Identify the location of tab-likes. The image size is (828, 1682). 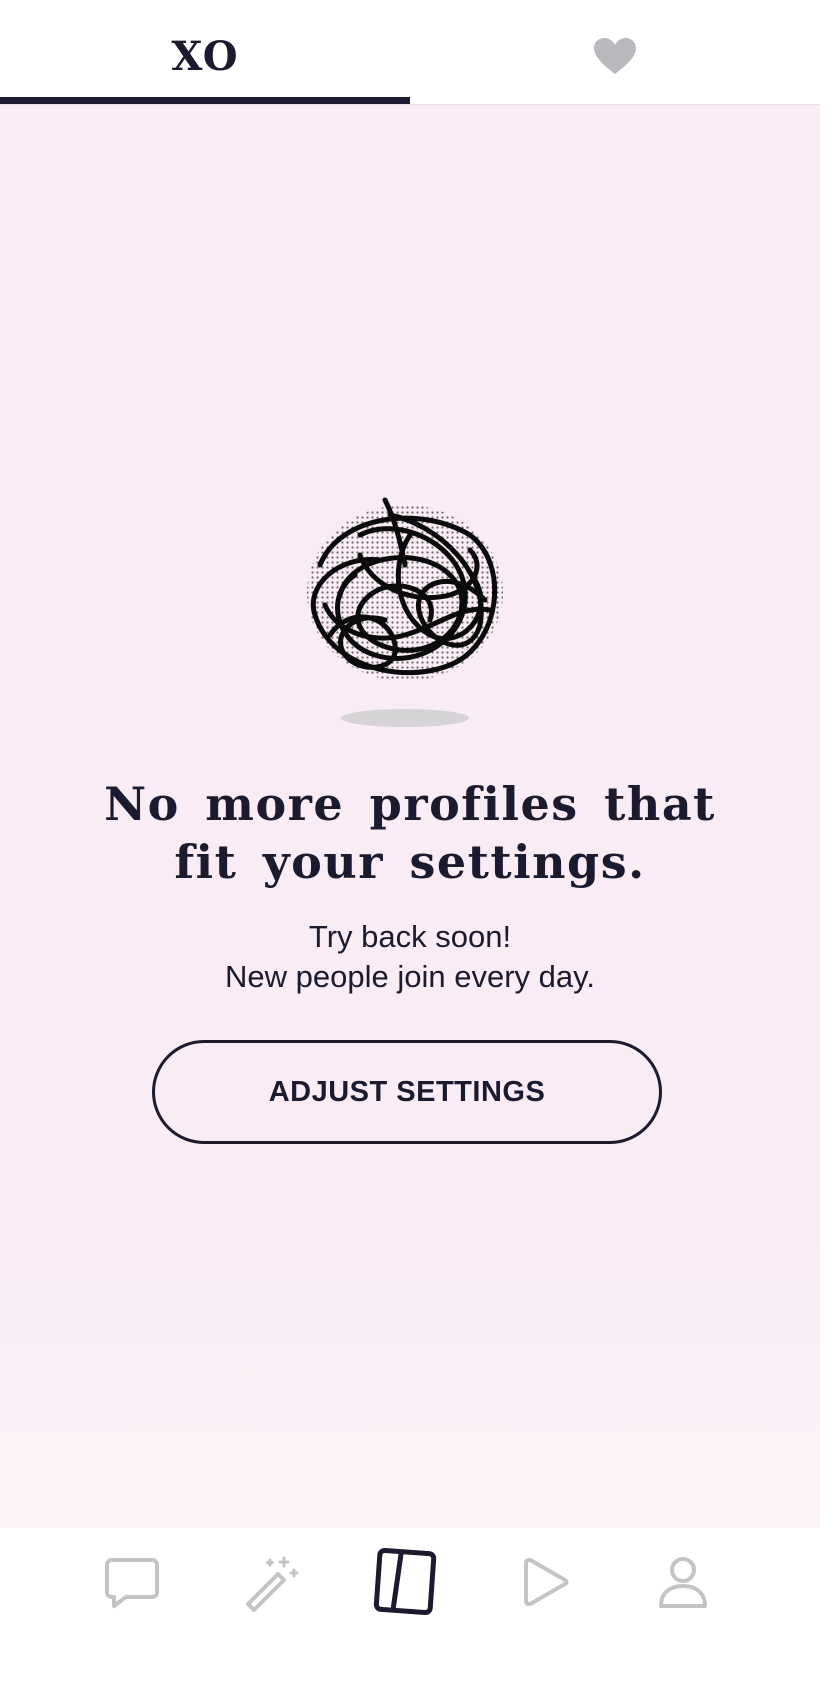
(615, 52).